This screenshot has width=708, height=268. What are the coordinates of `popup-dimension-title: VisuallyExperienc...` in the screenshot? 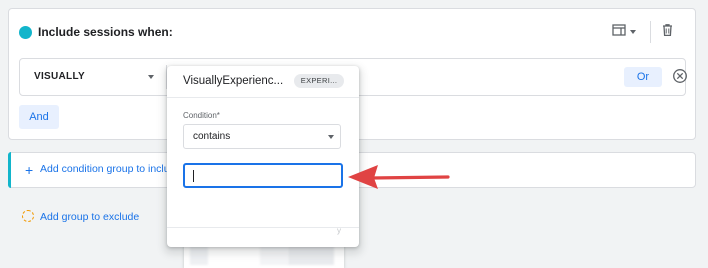 It's located at (233, 81).